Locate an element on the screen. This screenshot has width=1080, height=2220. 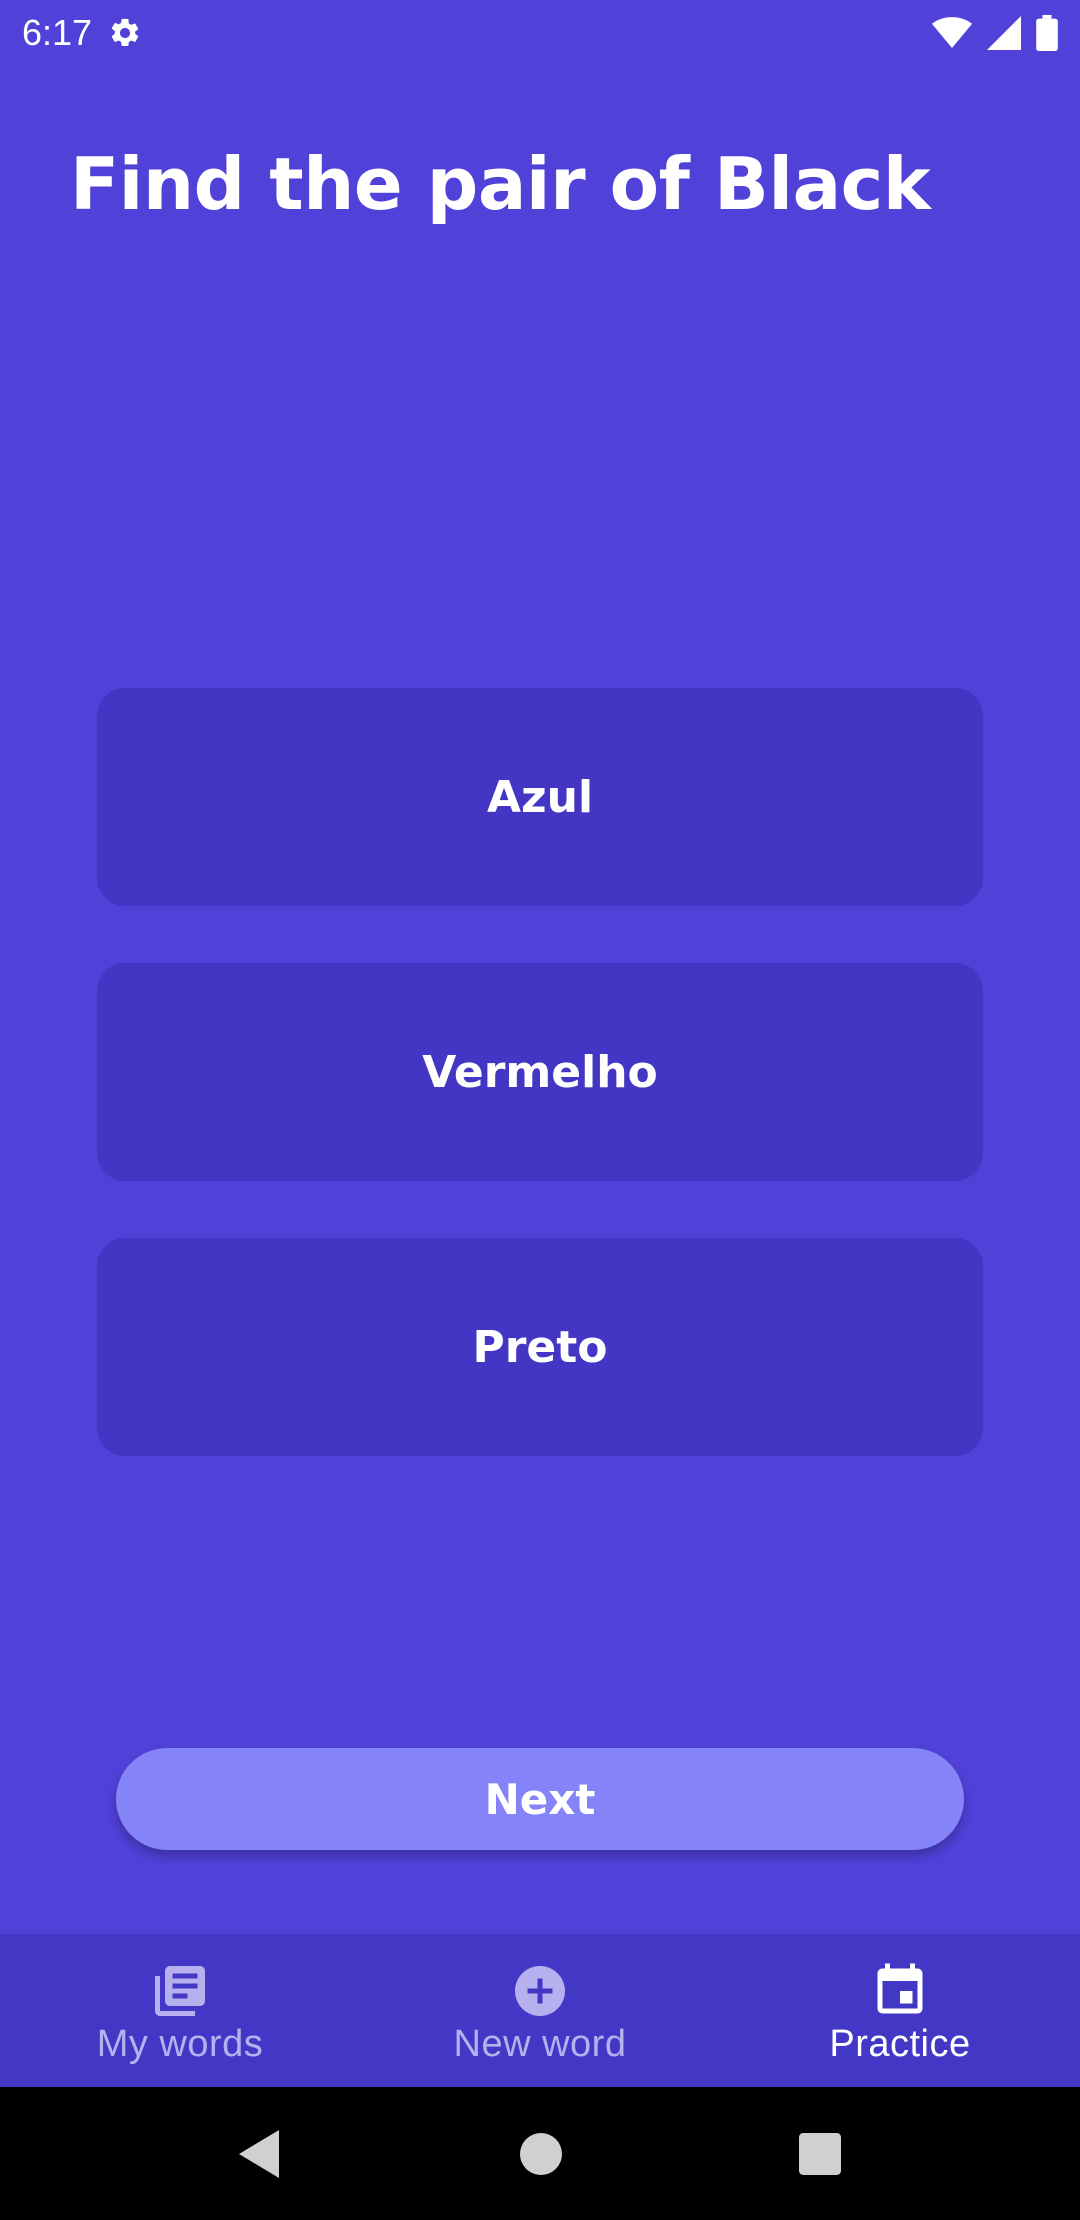
bottom-nav: My words New word Practice is located at coordinates (540, 2010).